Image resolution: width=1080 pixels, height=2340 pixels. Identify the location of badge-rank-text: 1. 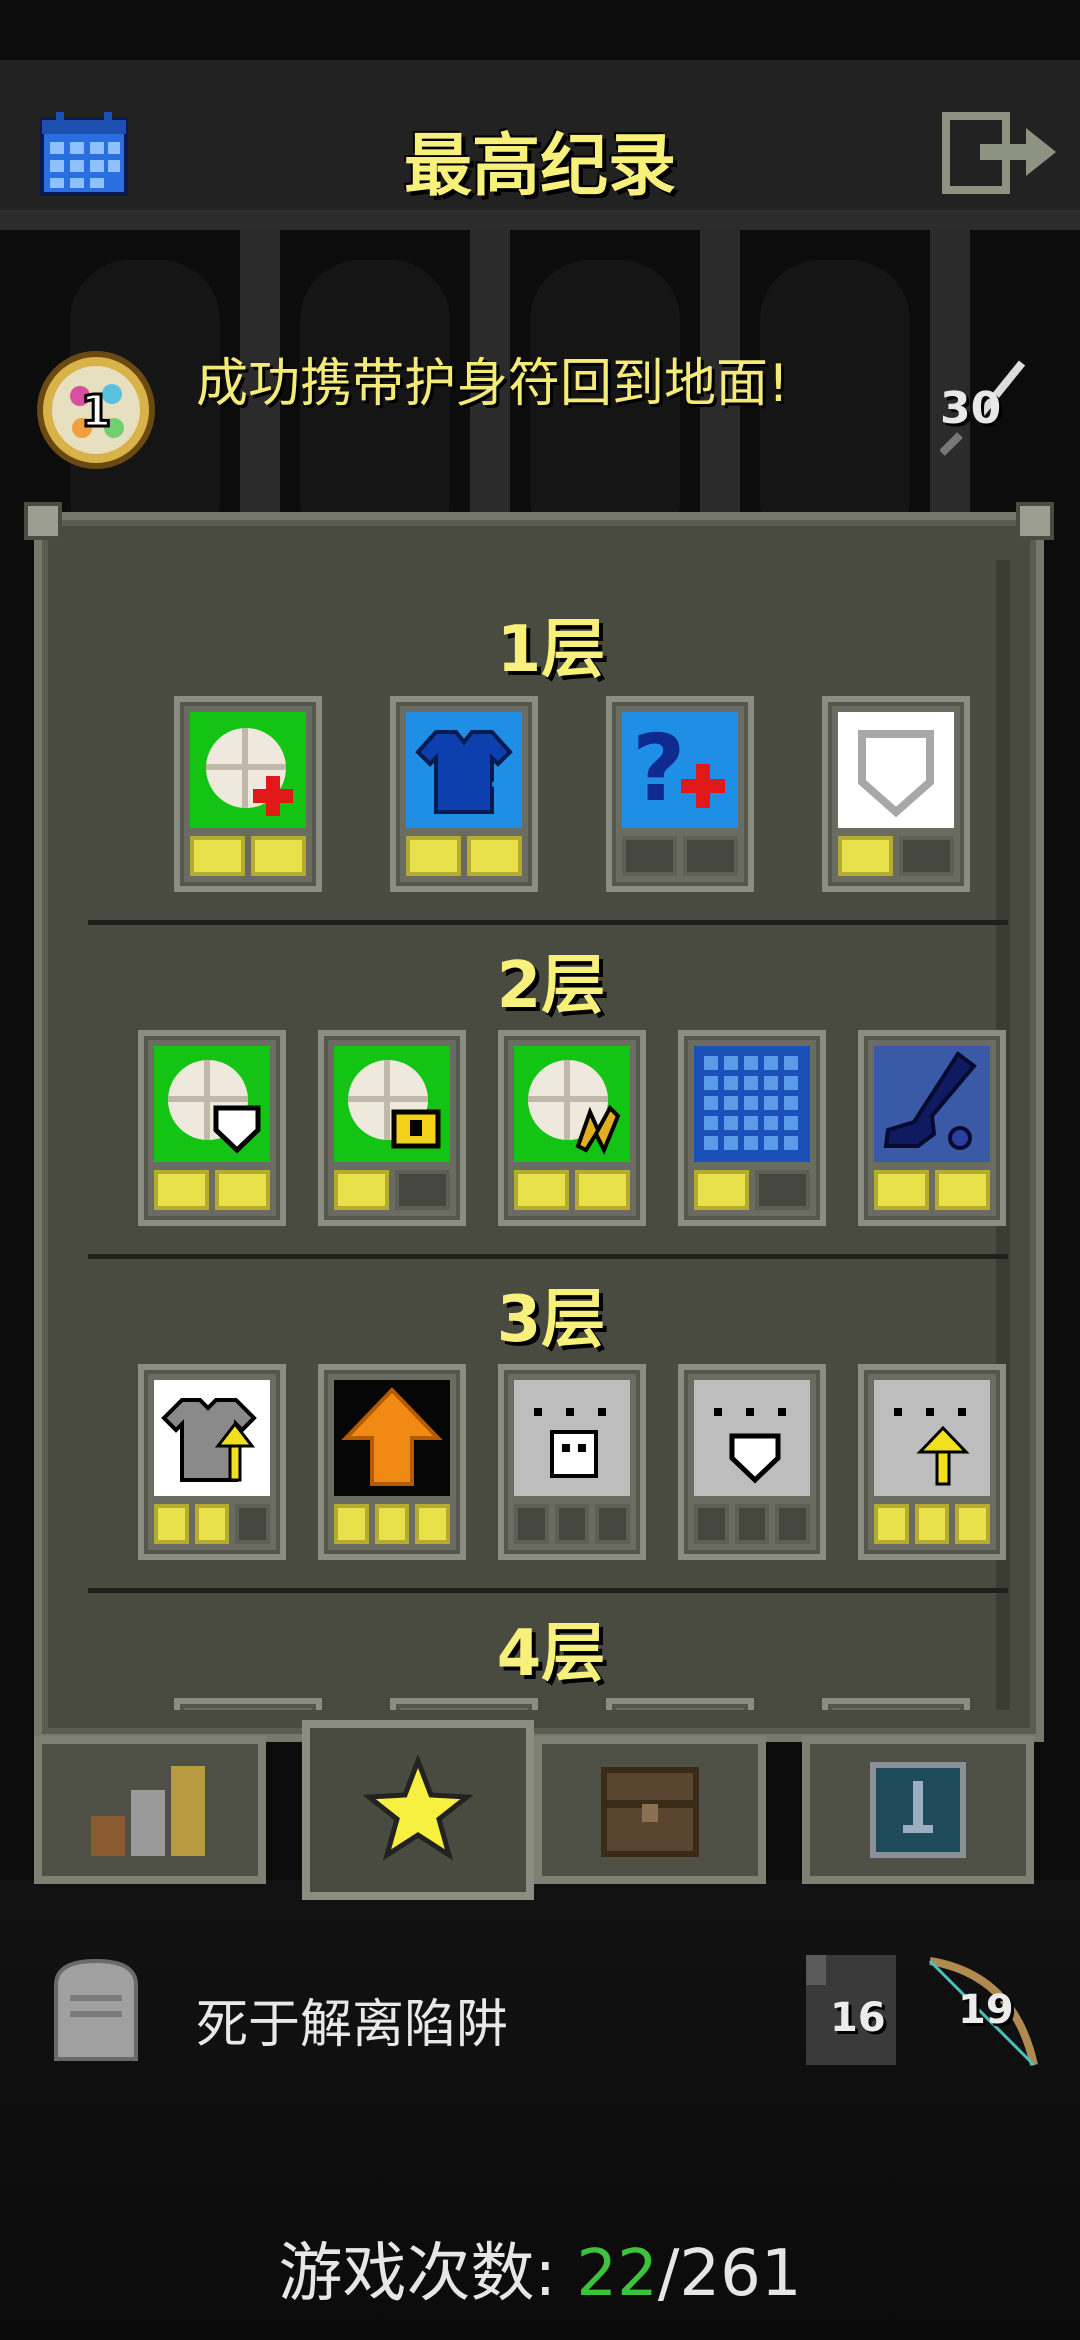
(96, 411).